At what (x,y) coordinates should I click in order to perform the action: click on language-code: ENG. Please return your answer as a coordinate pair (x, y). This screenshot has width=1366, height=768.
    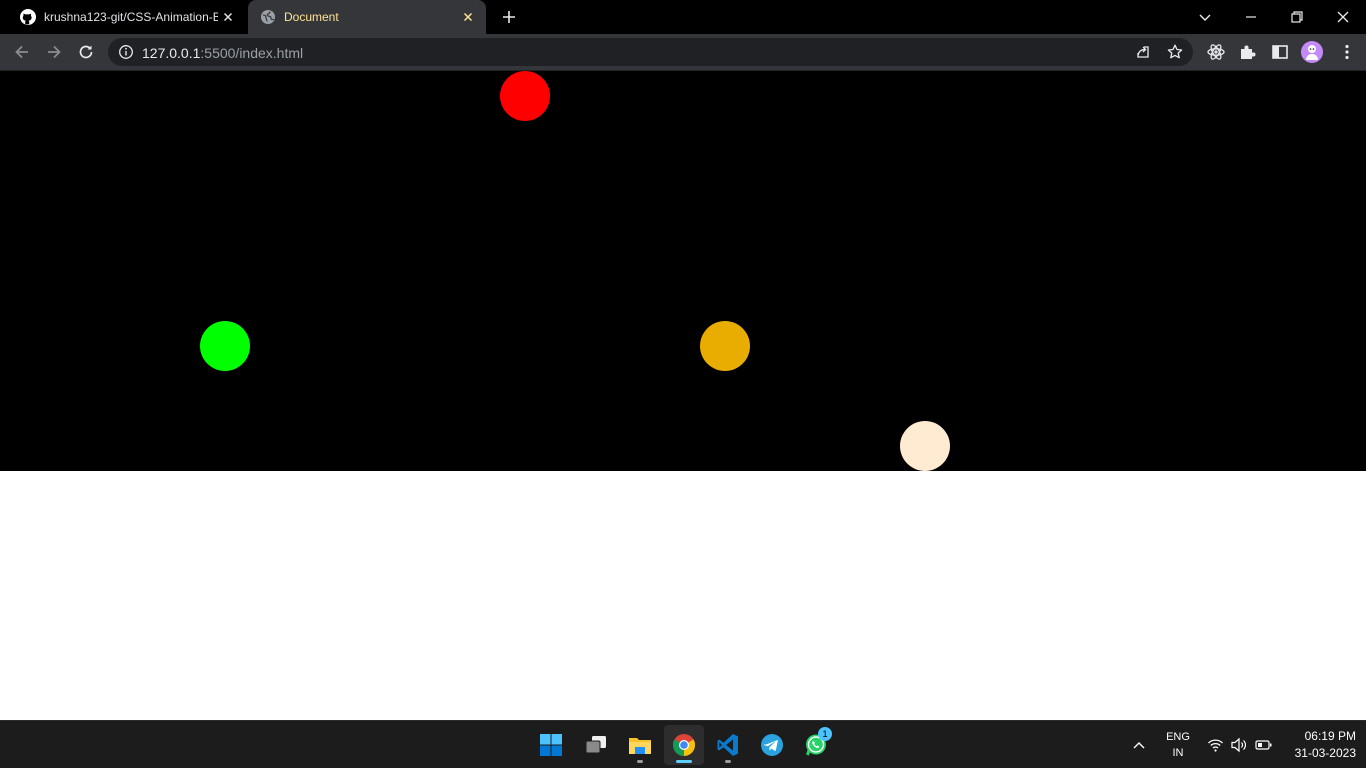
    Looking at the image, I should click on (1178, 737).